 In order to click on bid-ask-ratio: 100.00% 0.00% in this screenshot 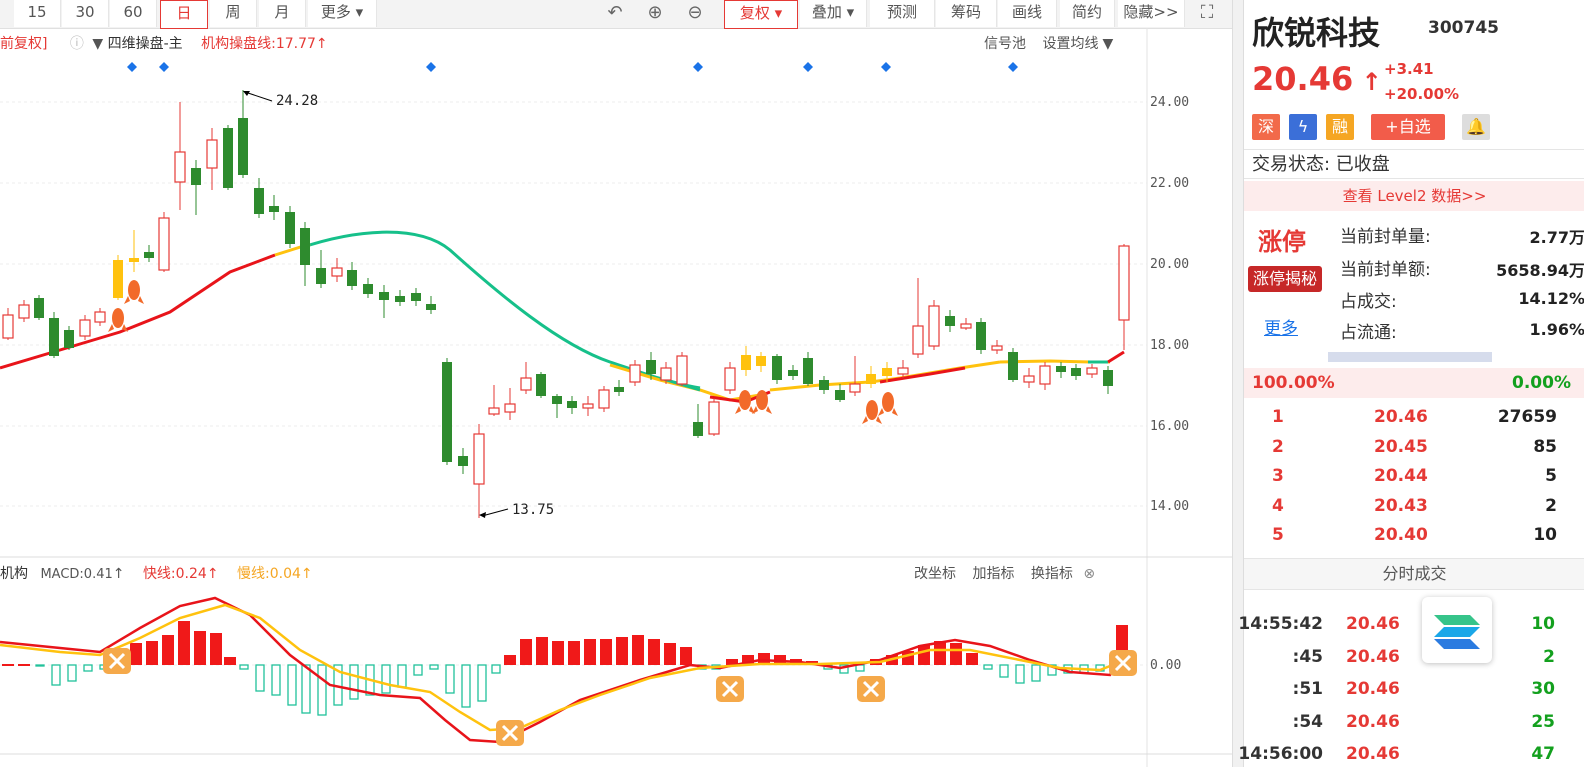, I will do `click(1414, 383)`.